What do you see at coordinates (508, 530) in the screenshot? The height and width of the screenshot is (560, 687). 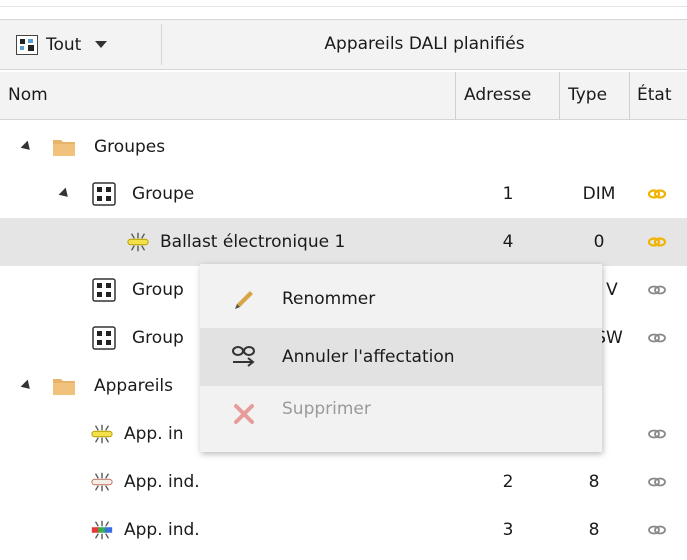 I see `address-cell: 3` at bounding box center [508, 530].